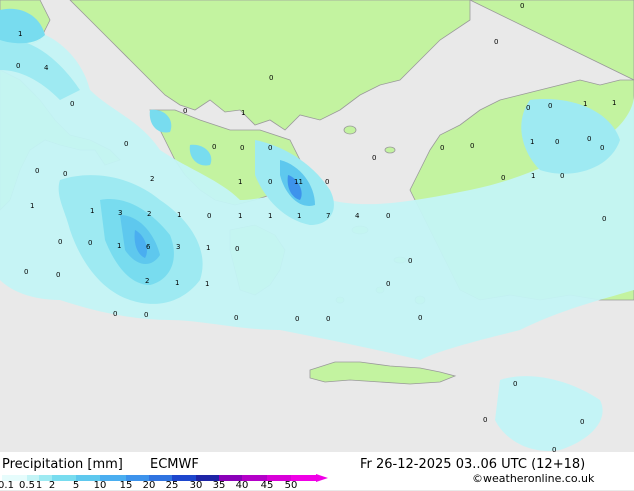  Describe the element at coordinates (174, 464) in the screenshot. I see `model-name: ECMWF` at that location.